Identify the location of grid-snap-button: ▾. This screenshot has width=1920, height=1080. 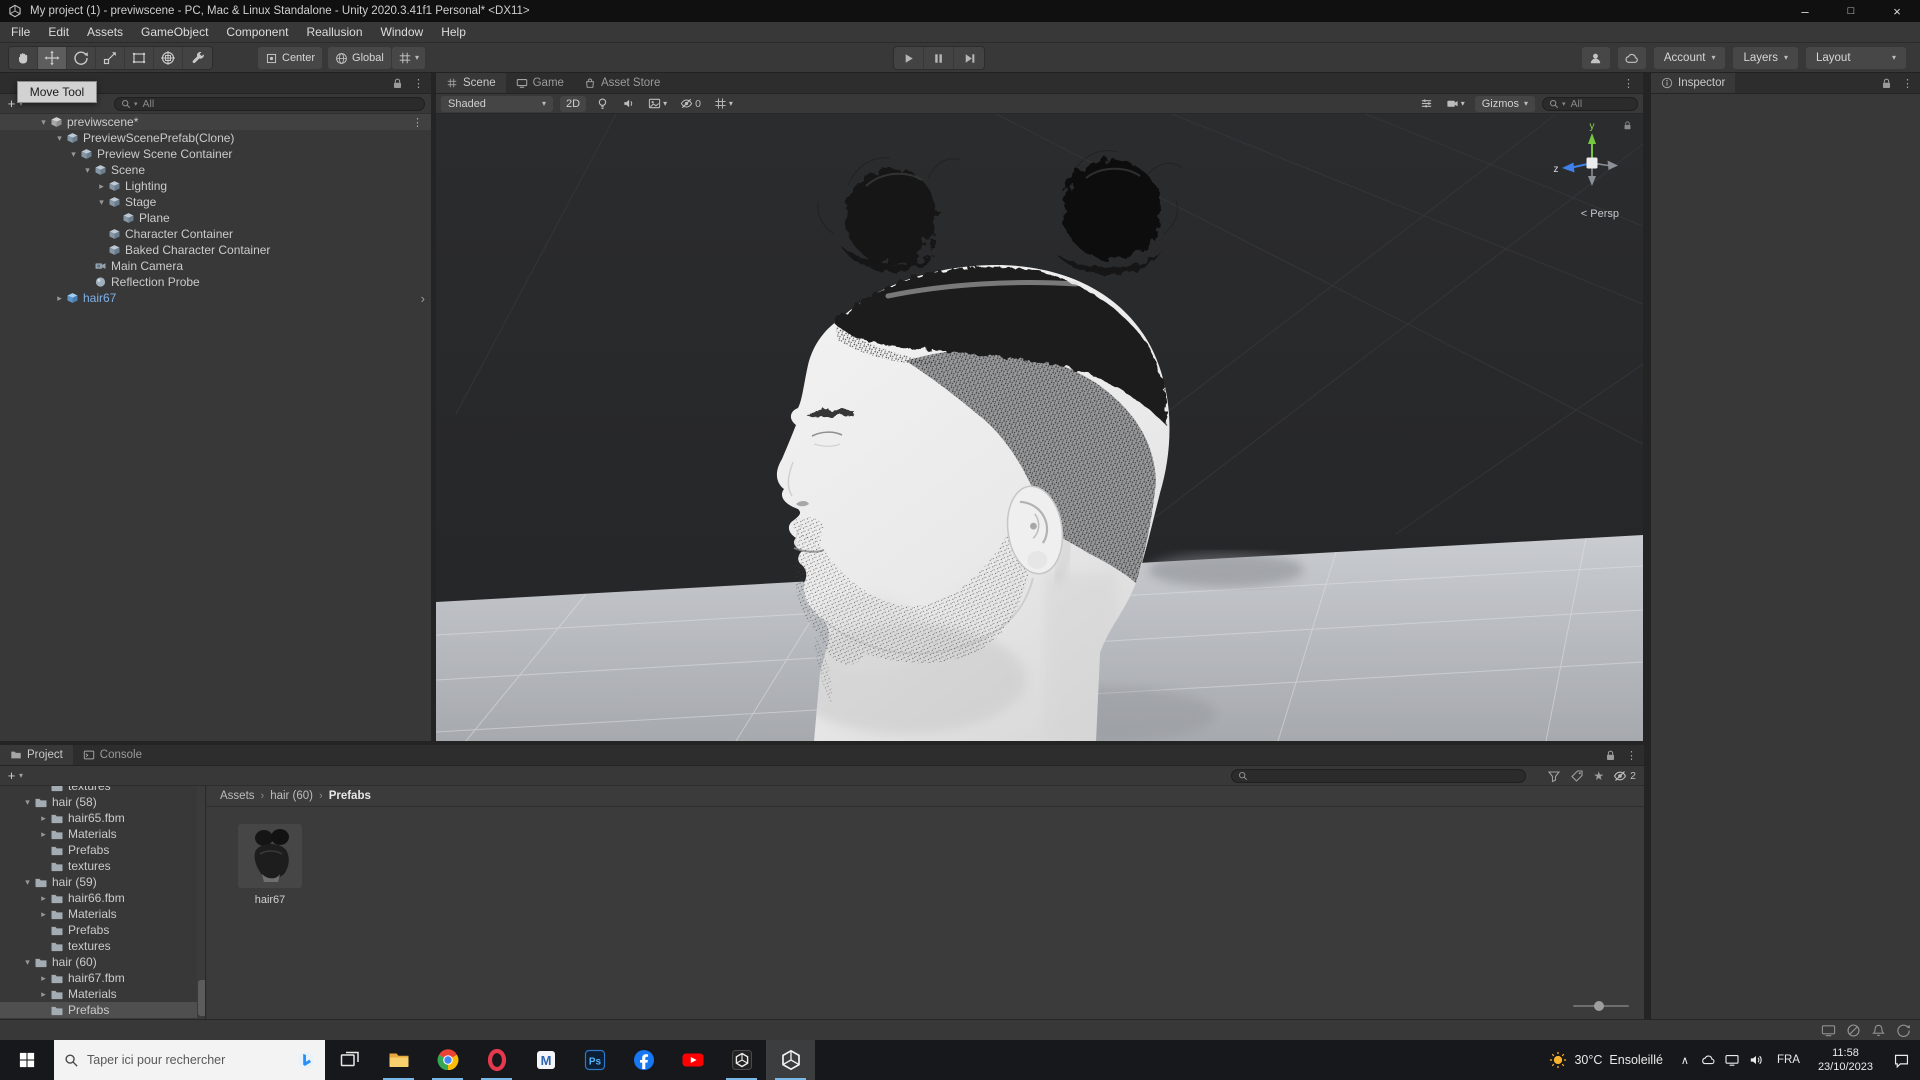
(409, 58).